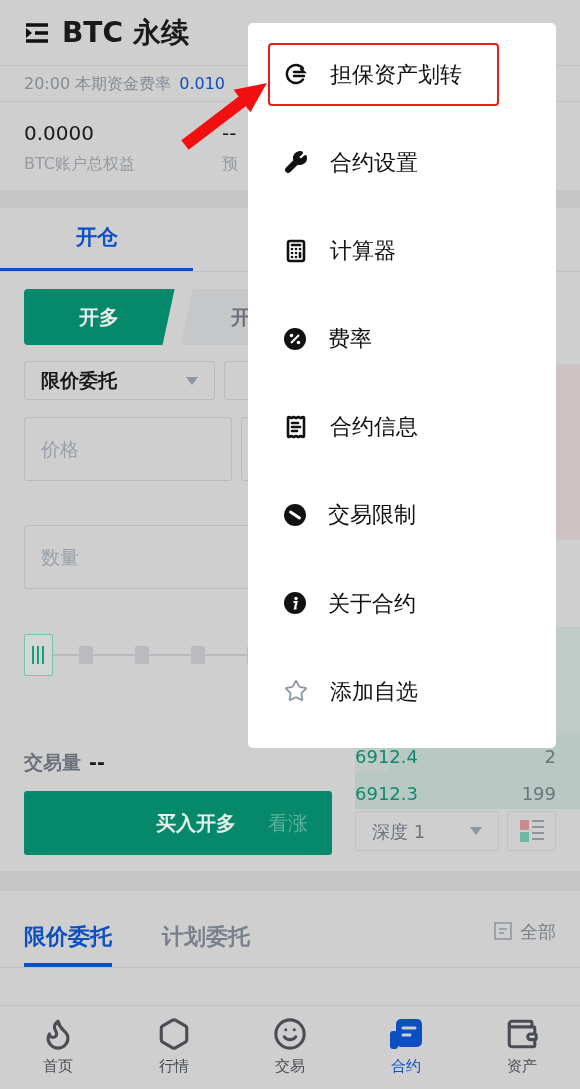 The height and width of the screenshot is (1089, 580). What do you see at coordinates (125, 32) in the screenshot?
I see `page-title: BTC 永续` at bounding box center [125, 32].